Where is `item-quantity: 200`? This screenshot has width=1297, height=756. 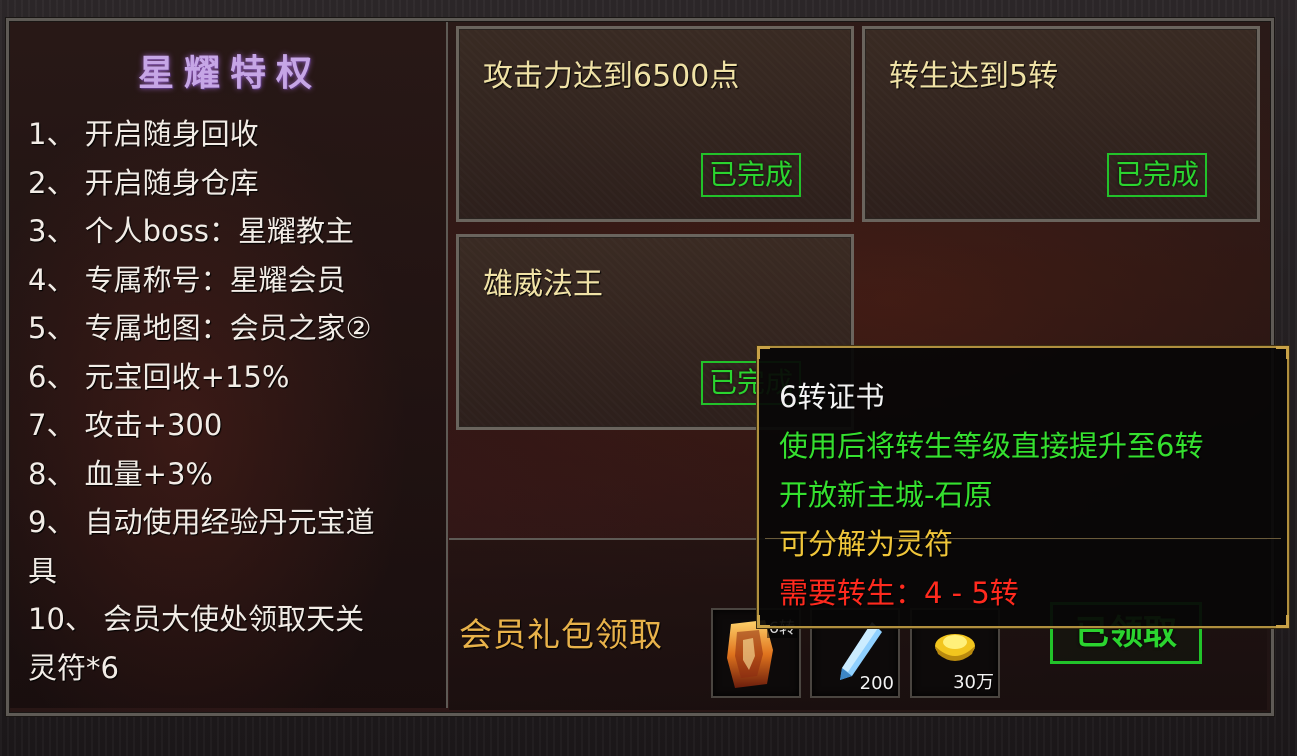
item-quantity: 200 is located at coordinates (876, 683).